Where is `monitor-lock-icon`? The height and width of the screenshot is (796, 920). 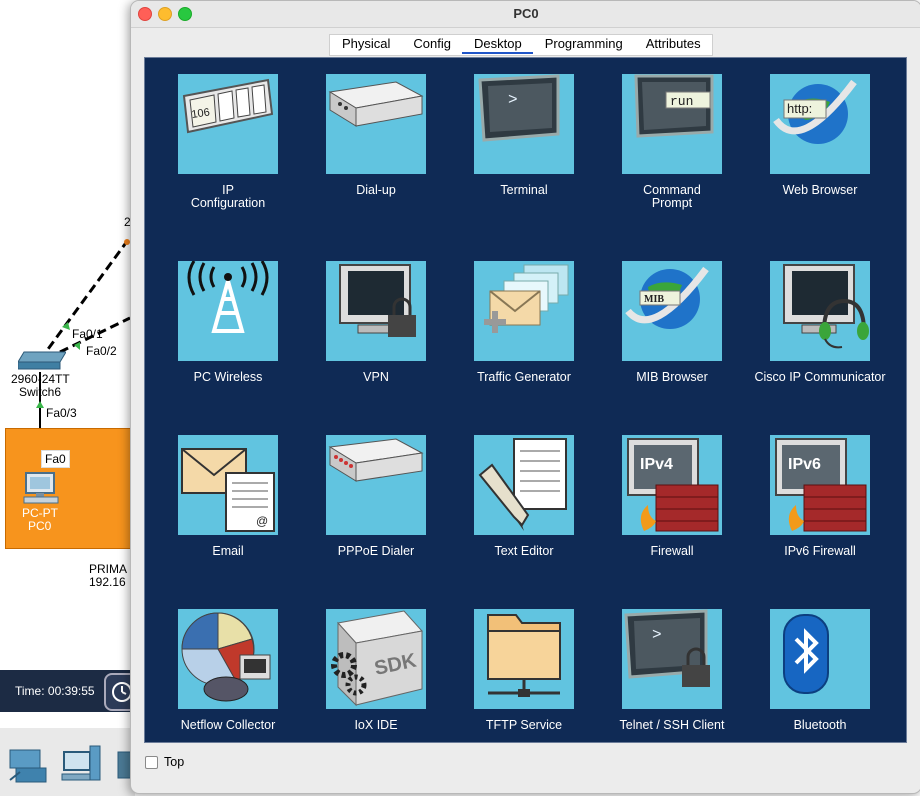
monitor-lock-icon is located at coordinates (377, 300).